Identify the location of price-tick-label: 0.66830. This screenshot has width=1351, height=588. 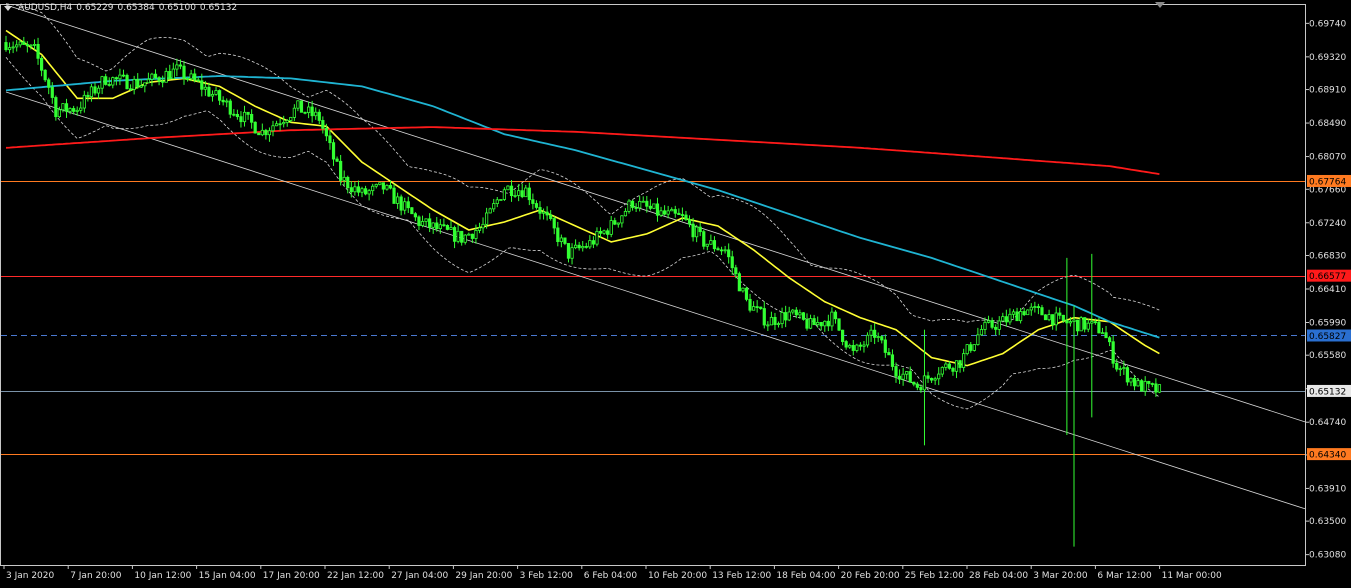
(1327, 256).